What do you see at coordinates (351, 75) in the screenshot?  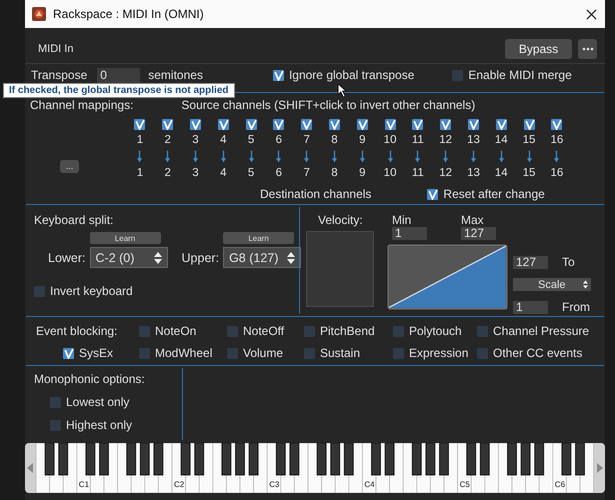 I see `checkbox-label: Ignore global transpose` at bounding box center [351, 75].